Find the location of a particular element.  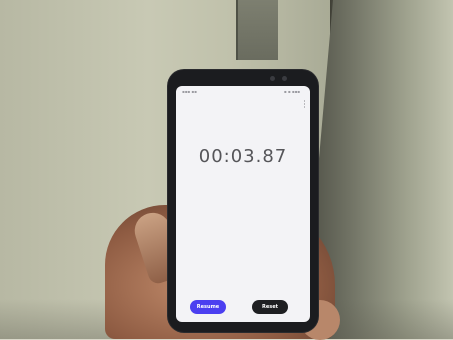

overflow-menu-icon: · · · is located at coordinates (304, 105).